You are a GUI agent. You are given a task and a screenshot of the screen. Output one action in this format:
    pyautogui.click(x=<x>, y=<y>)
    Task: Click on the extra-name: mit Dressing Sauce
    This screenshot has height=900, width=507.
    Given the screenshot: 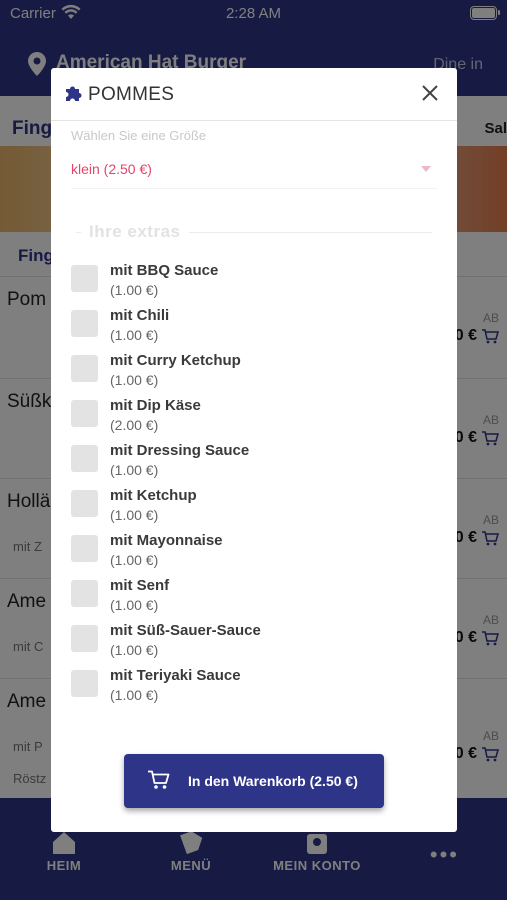 What is the action you would take?
    pyautogui.click(x=180, y=450)
    